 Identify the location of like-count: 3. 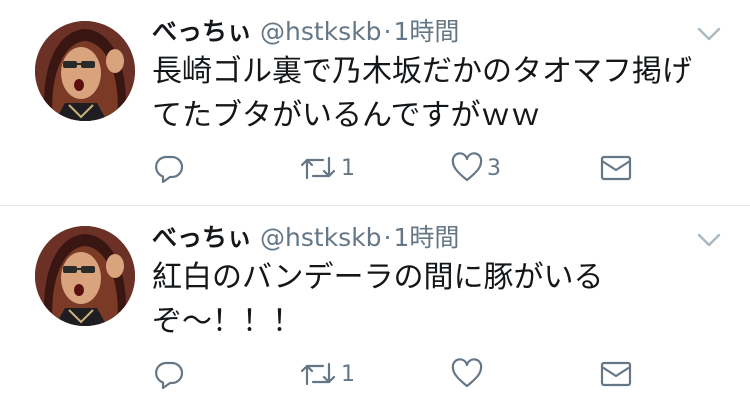
(494, 168).